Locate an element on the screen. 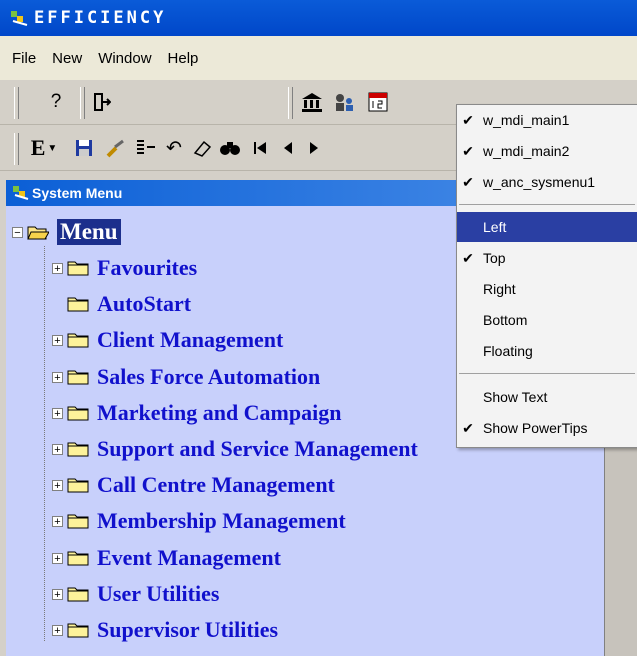  list-icon is located at coordinates (146, 148).